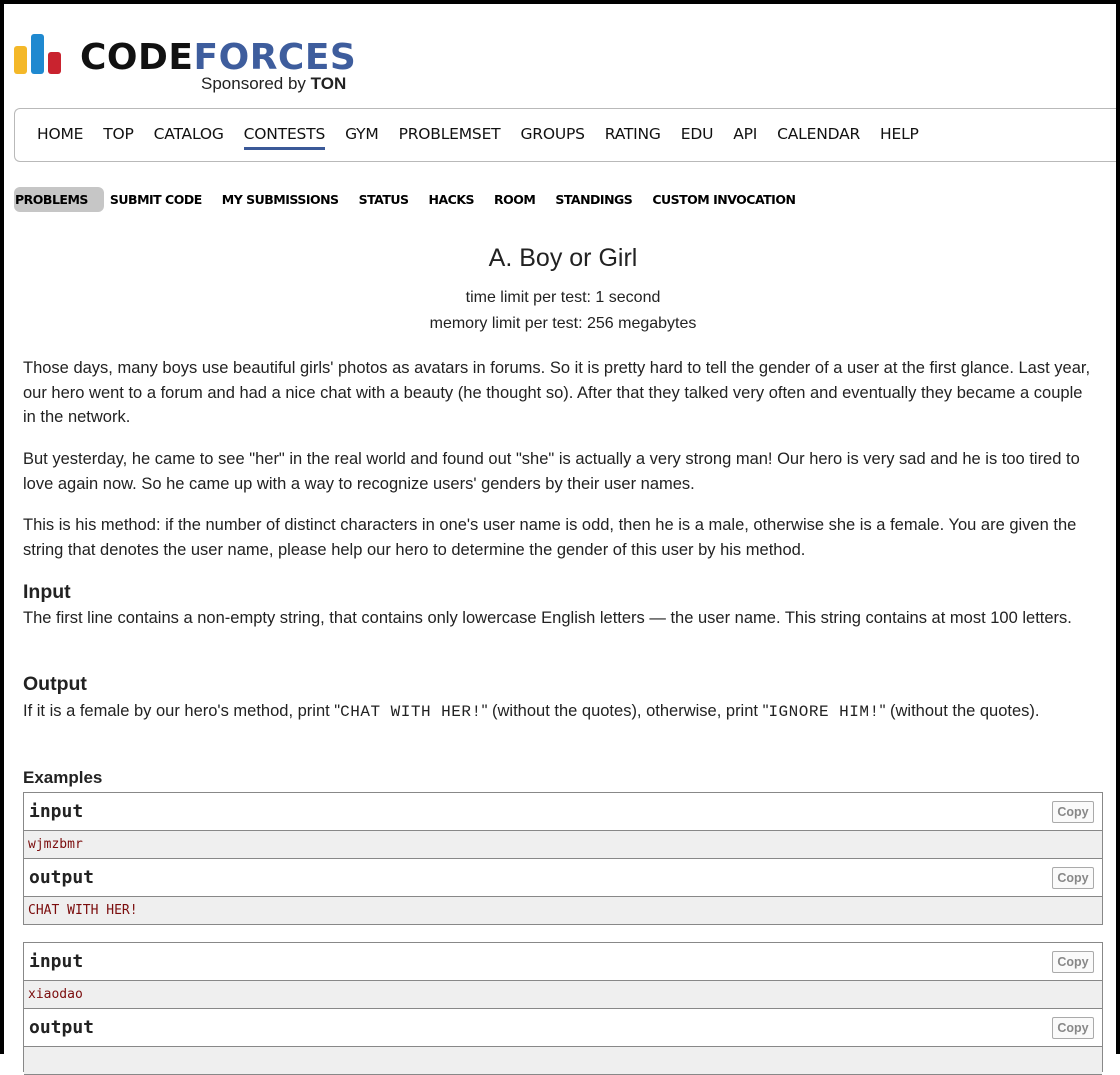  What do you see at coordinates (563, 845) in the screenshot?
I see `sample-input-data: wjmzbmr` at bounding box center [563, 845].